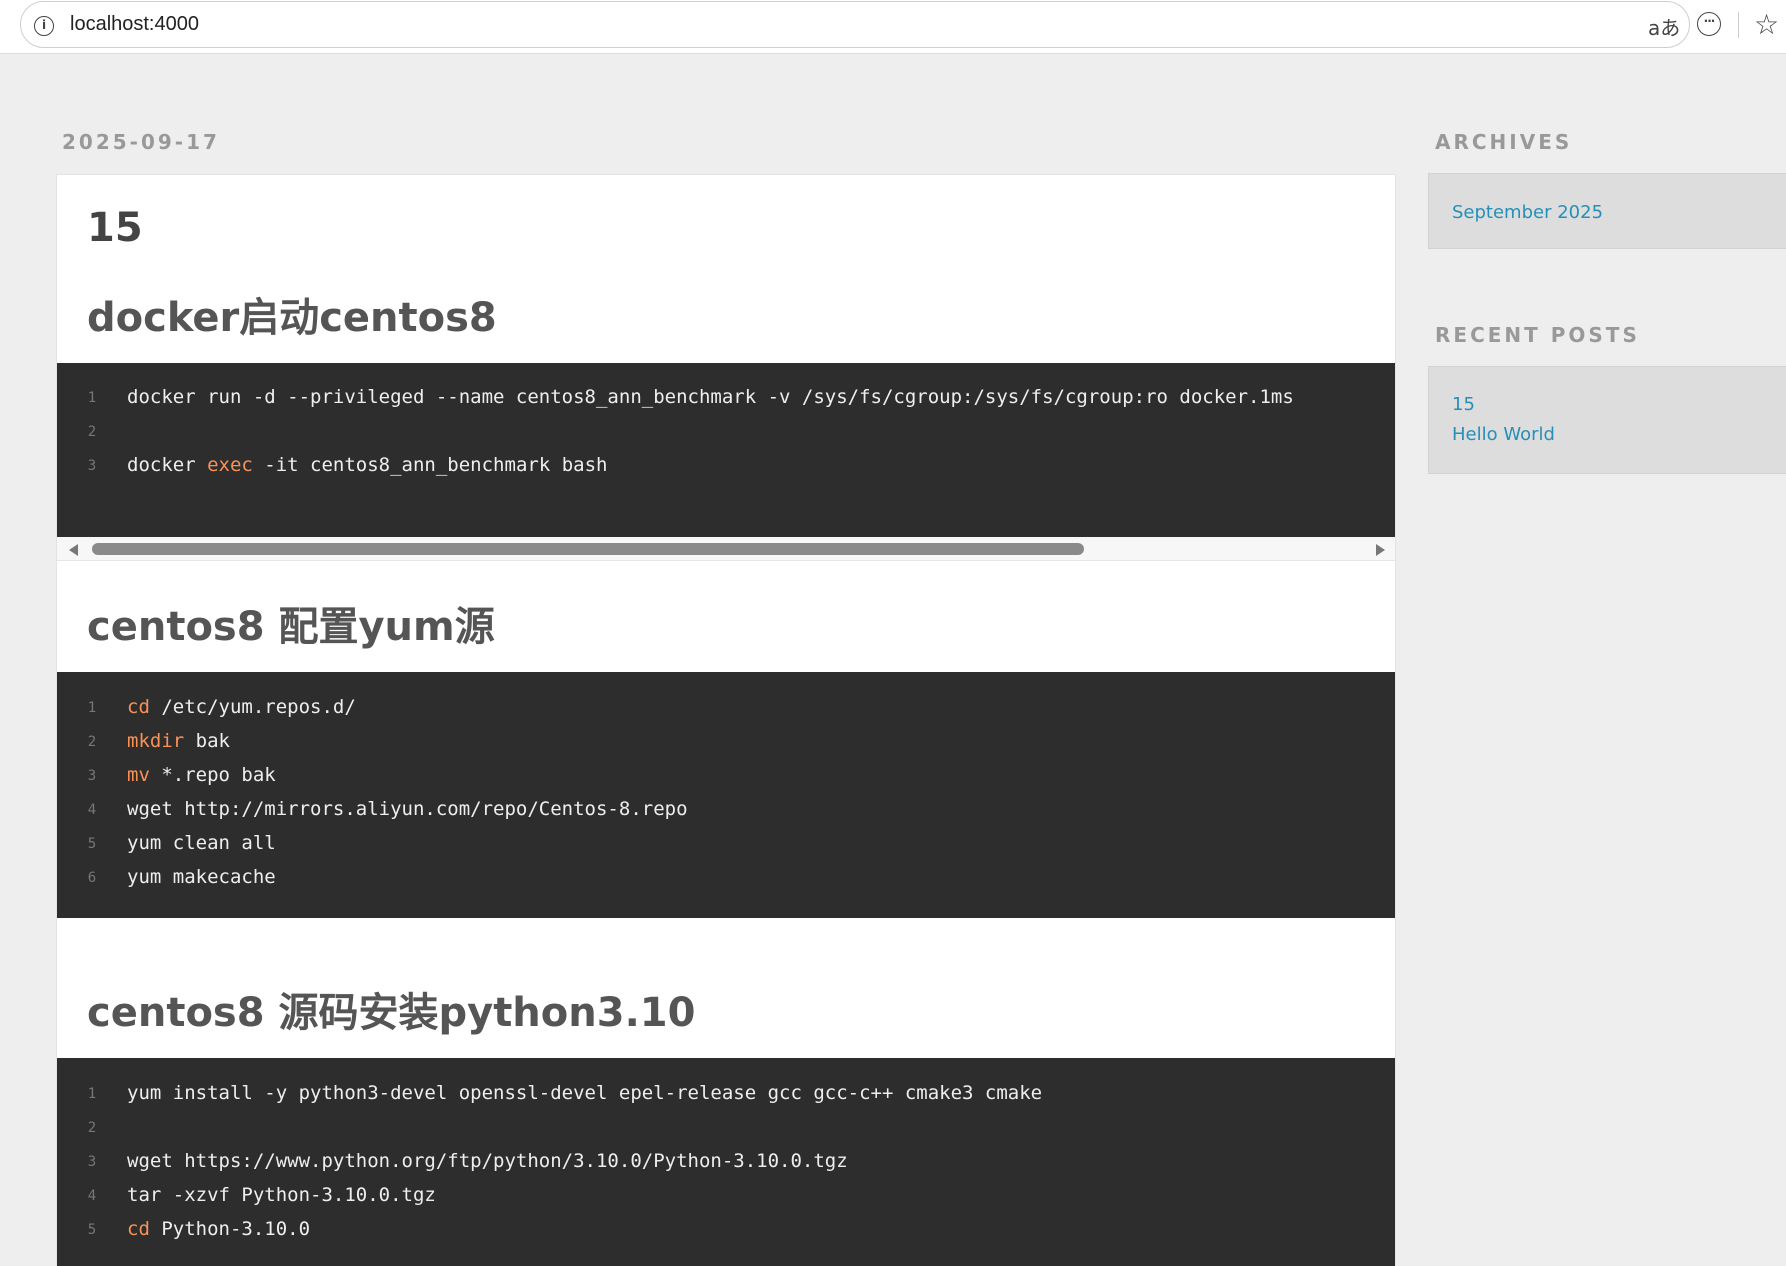  What do you see at coordinates (1607, 420) in the screenshot?
I see `recent-posts-widget: 15 Hello World` at bounding box center [1607, 420].